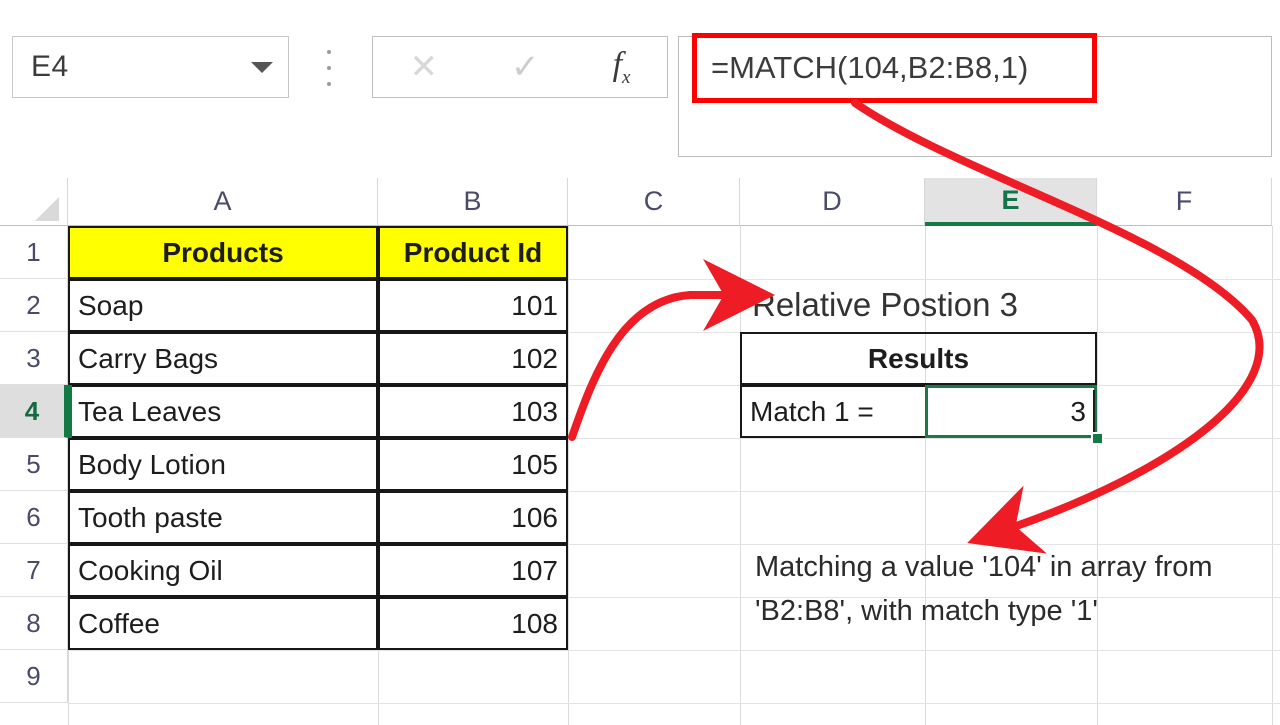  I want to click on formula-action-buttons: ✕ ✓ fx, so click(520, 67).